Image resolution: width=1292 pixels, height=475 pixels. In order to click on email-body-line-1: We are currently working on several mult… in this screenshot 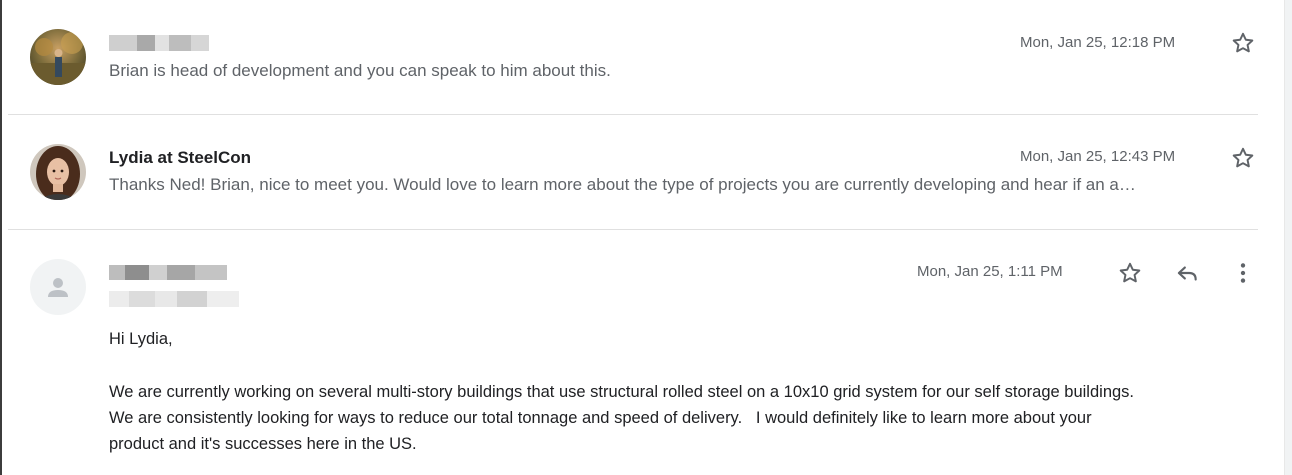, I will do `click(622, 392)`.